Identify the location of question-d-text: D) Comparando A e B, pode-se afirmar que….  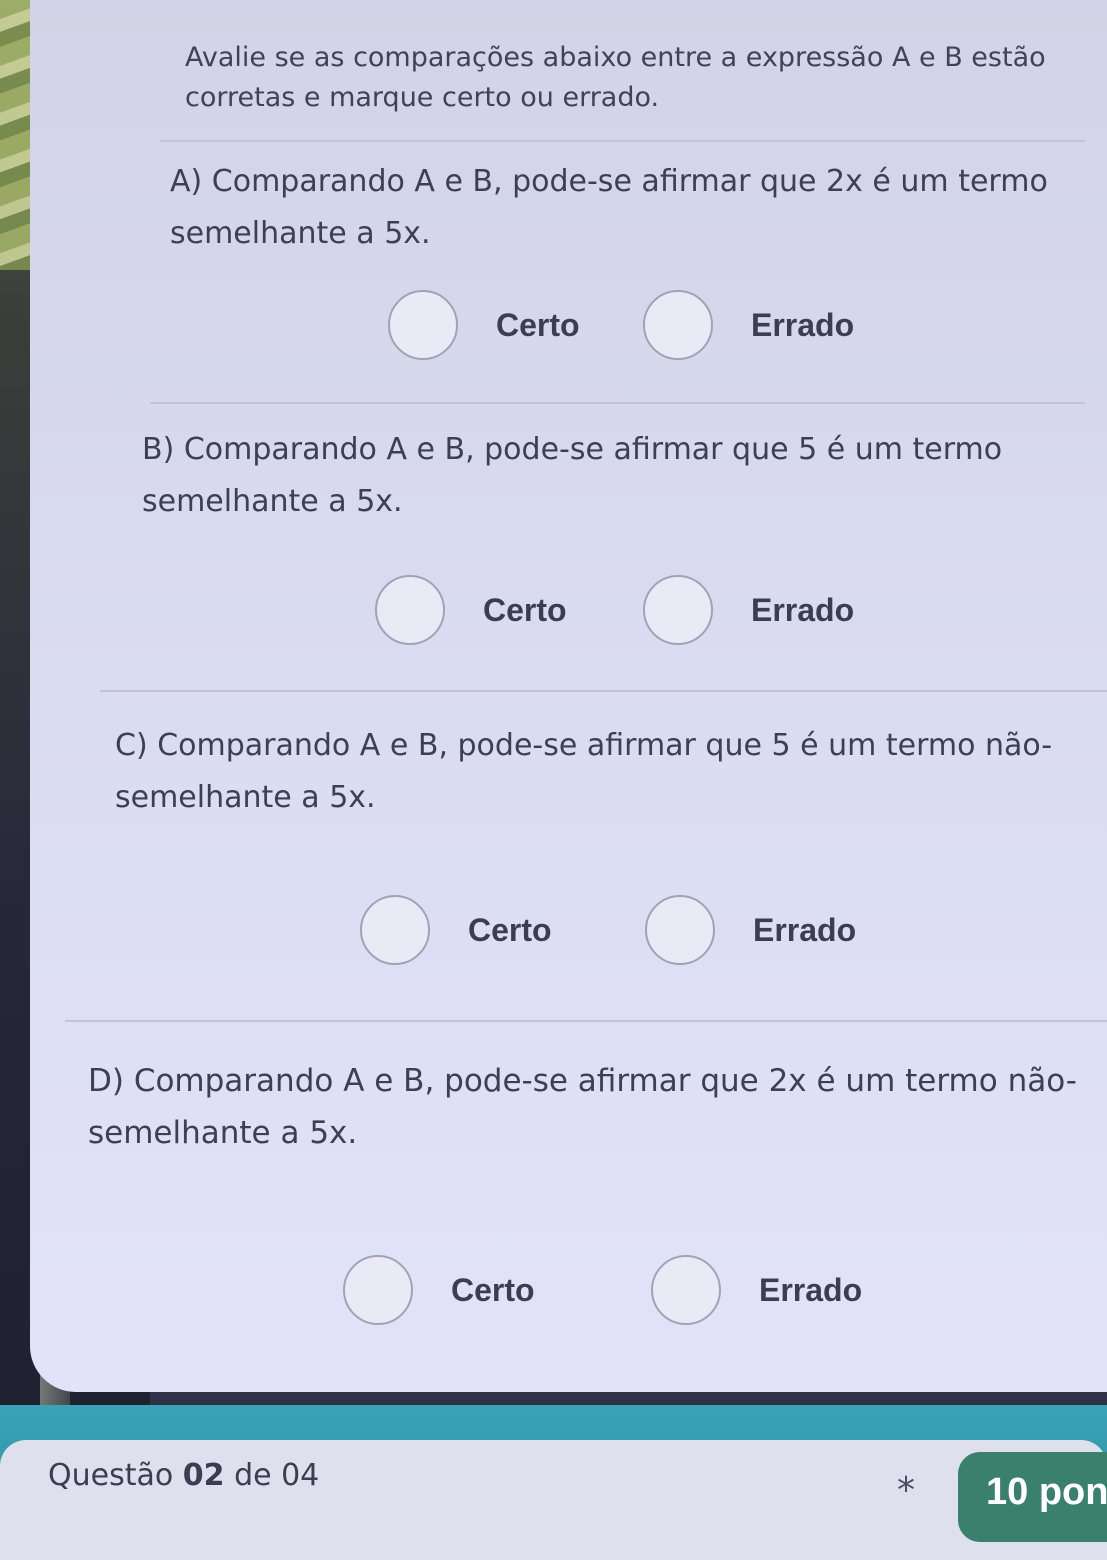
(582, 1107).